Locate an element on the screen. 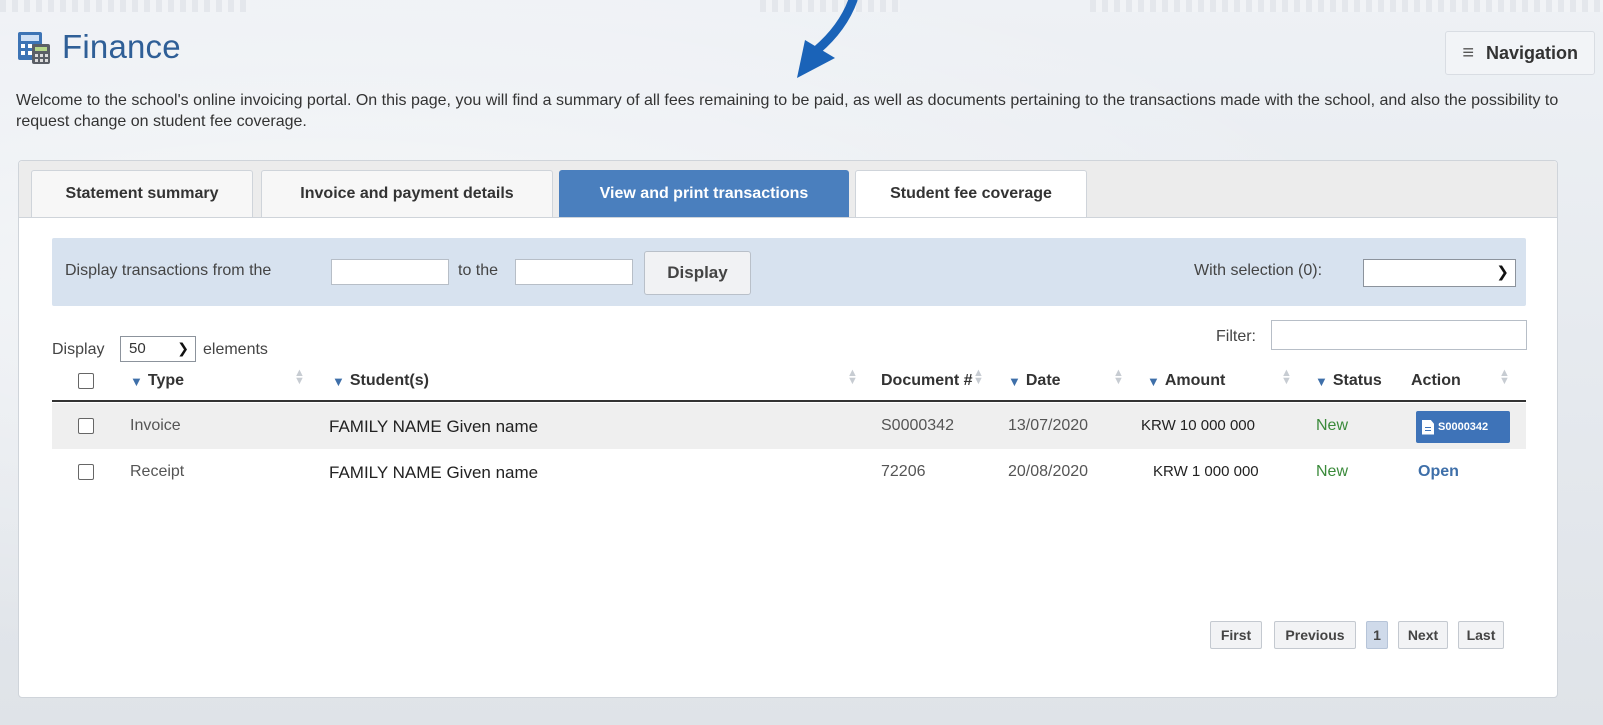  column-label: Action is located at coordinates (1436, 380).